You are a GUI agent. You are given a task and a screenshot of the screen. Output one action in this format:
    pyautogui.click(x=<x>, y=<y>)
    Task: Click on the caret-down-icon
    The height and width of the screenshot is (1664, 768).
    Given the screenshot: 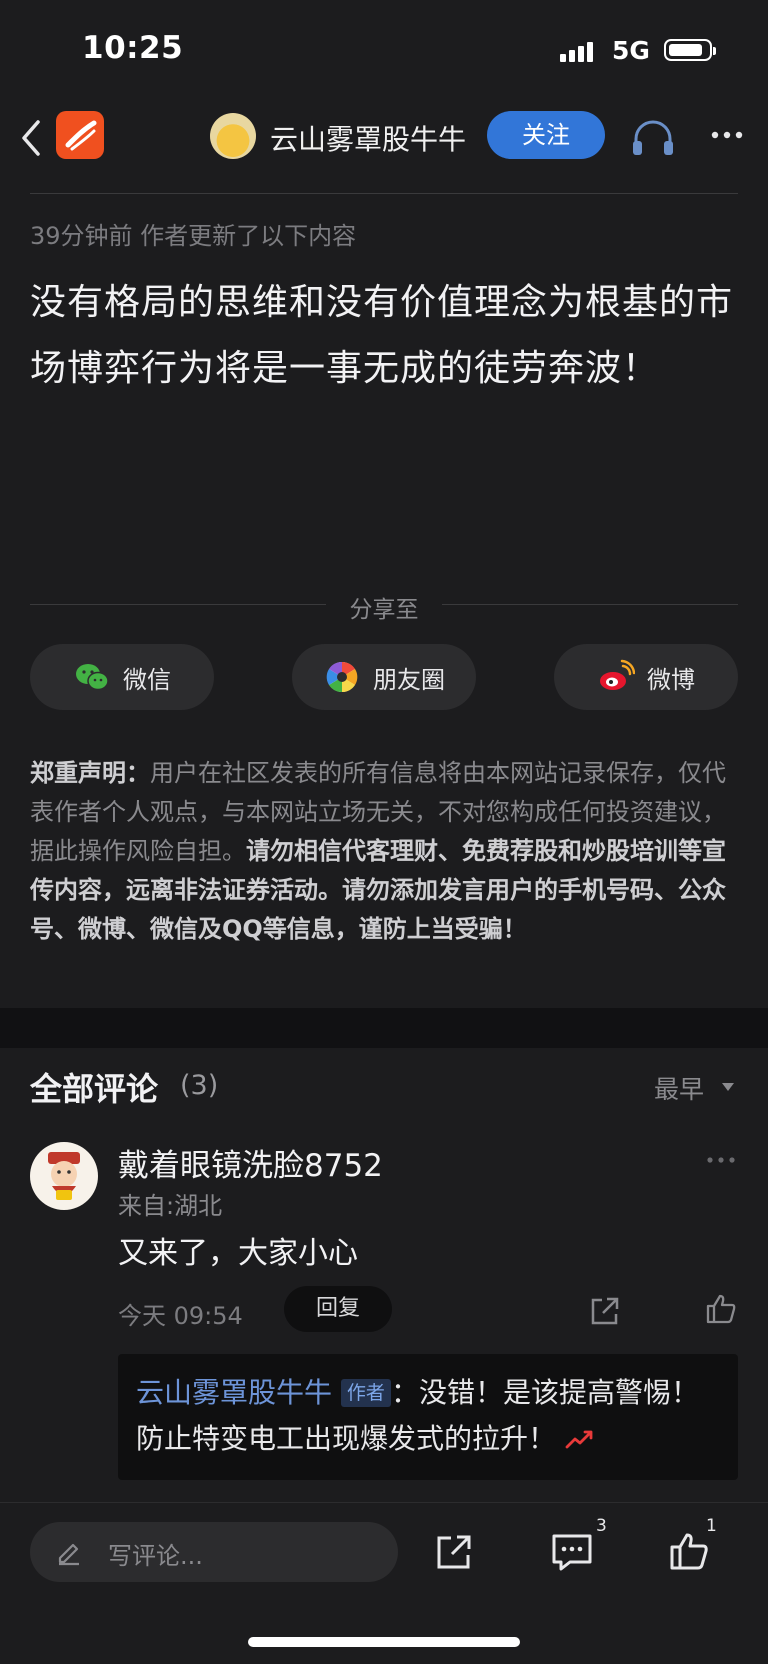 What is the action you would take?
    pyautogui.click(x=728, y=1087)
    